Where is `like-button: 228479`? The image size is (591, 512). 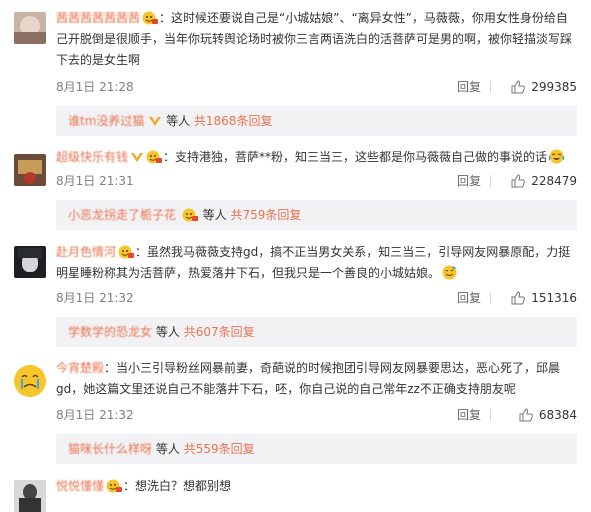
like-button: 228479 is located at coordinates (544, 181).